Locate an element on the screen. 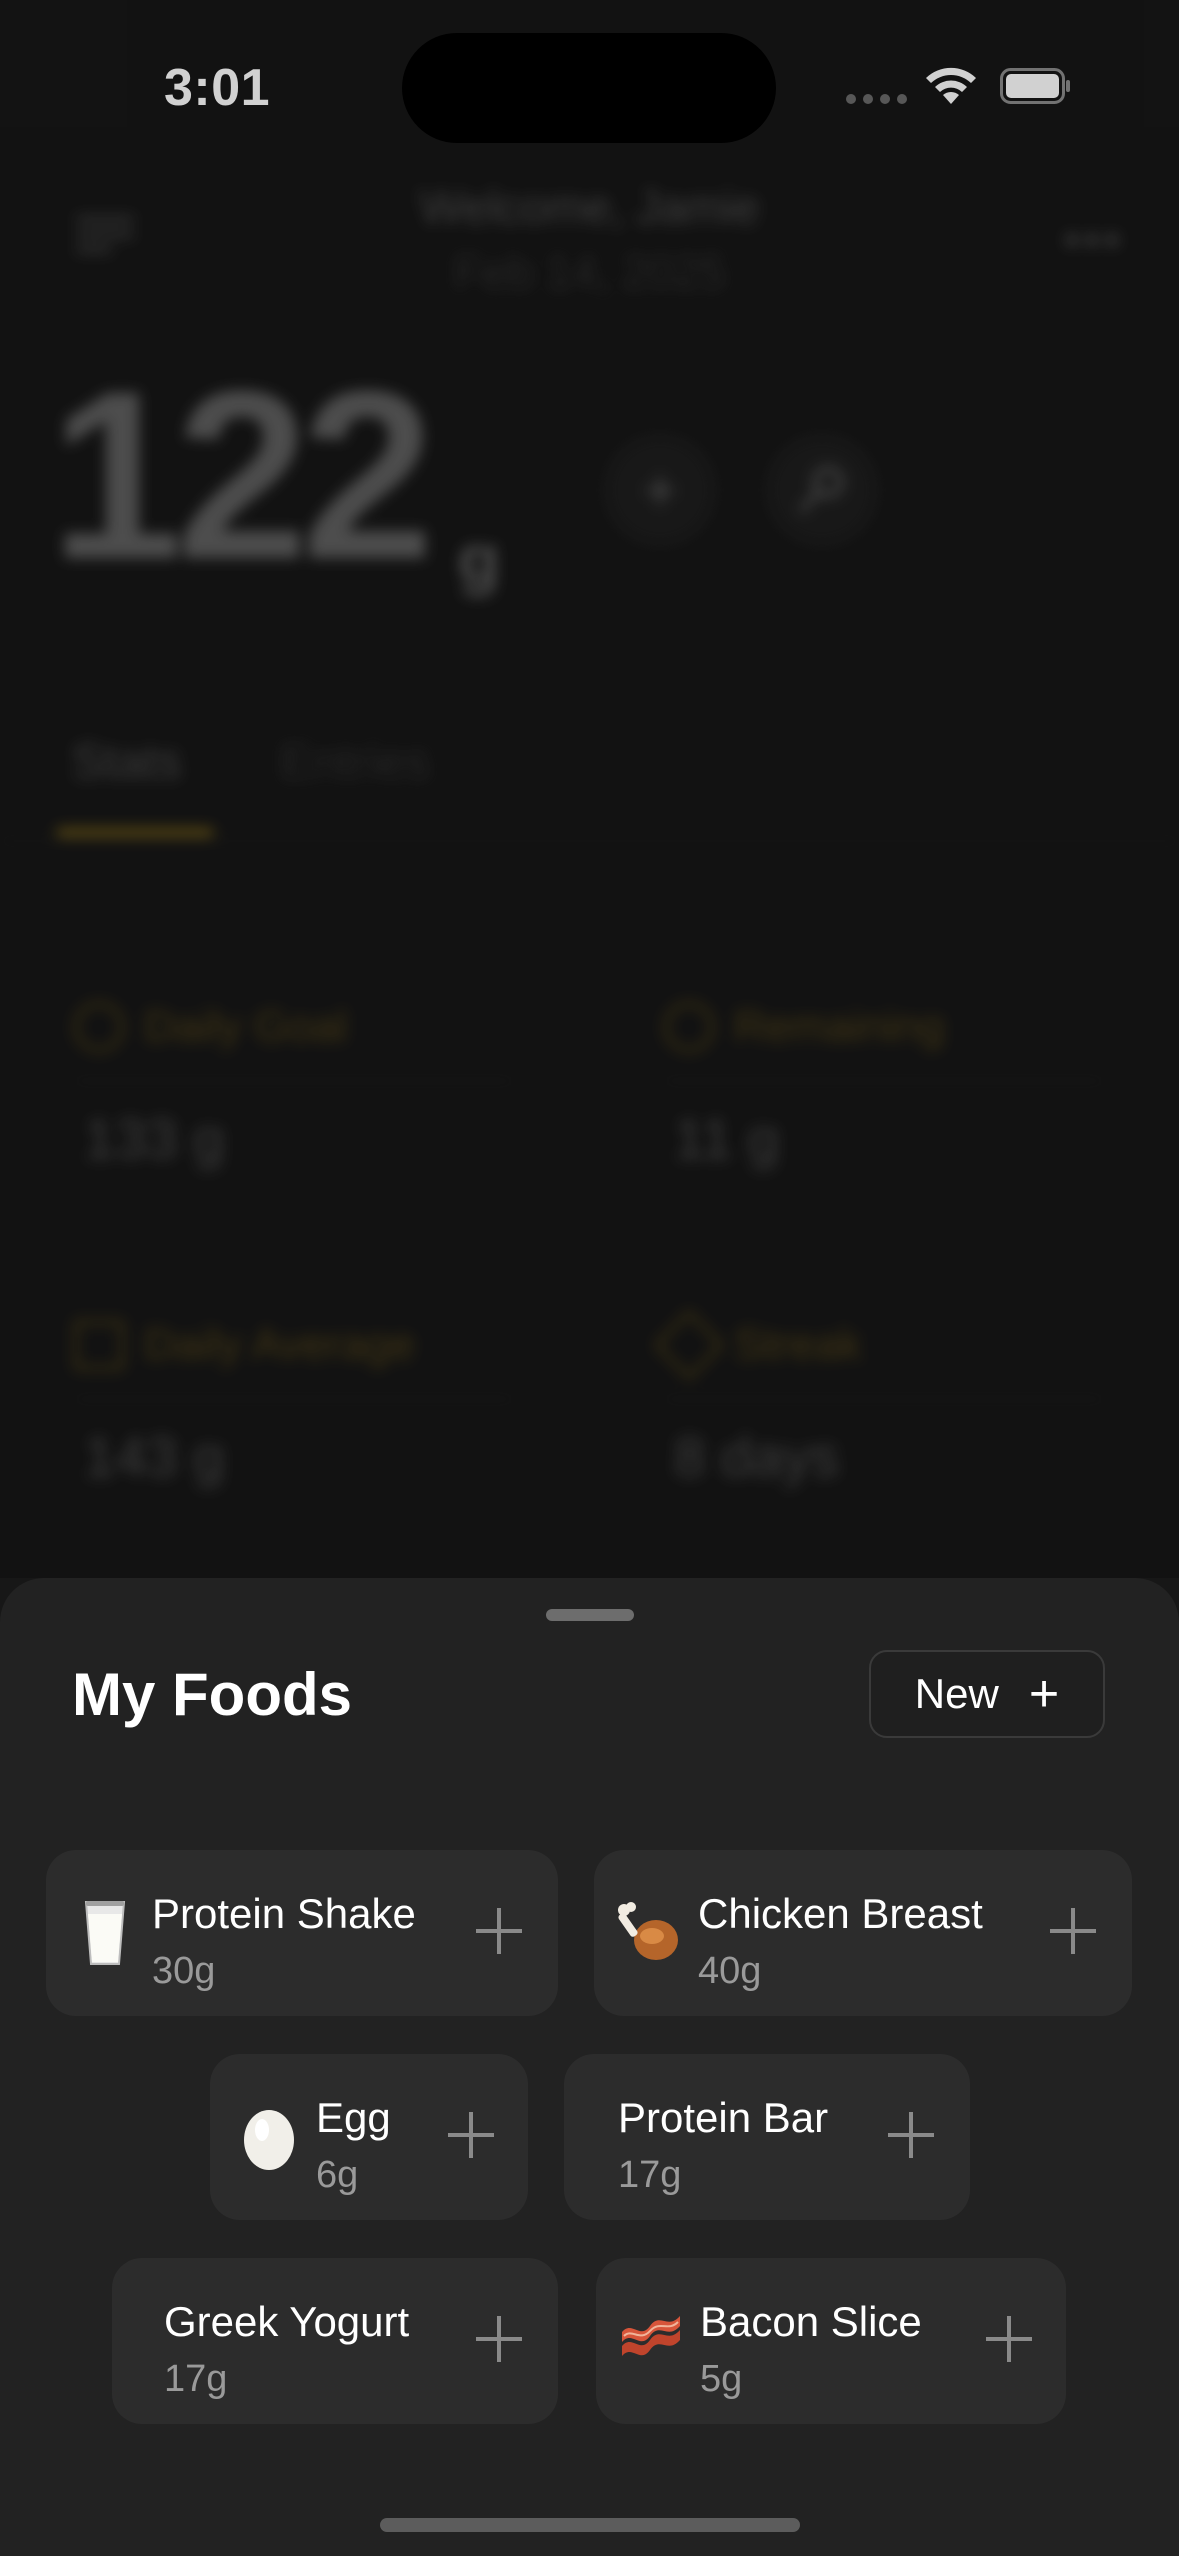 This screenshot has width=1179, height=2556. food-card-protein-bar: Protein Bar 17g is located at coordinates (767, 2137).